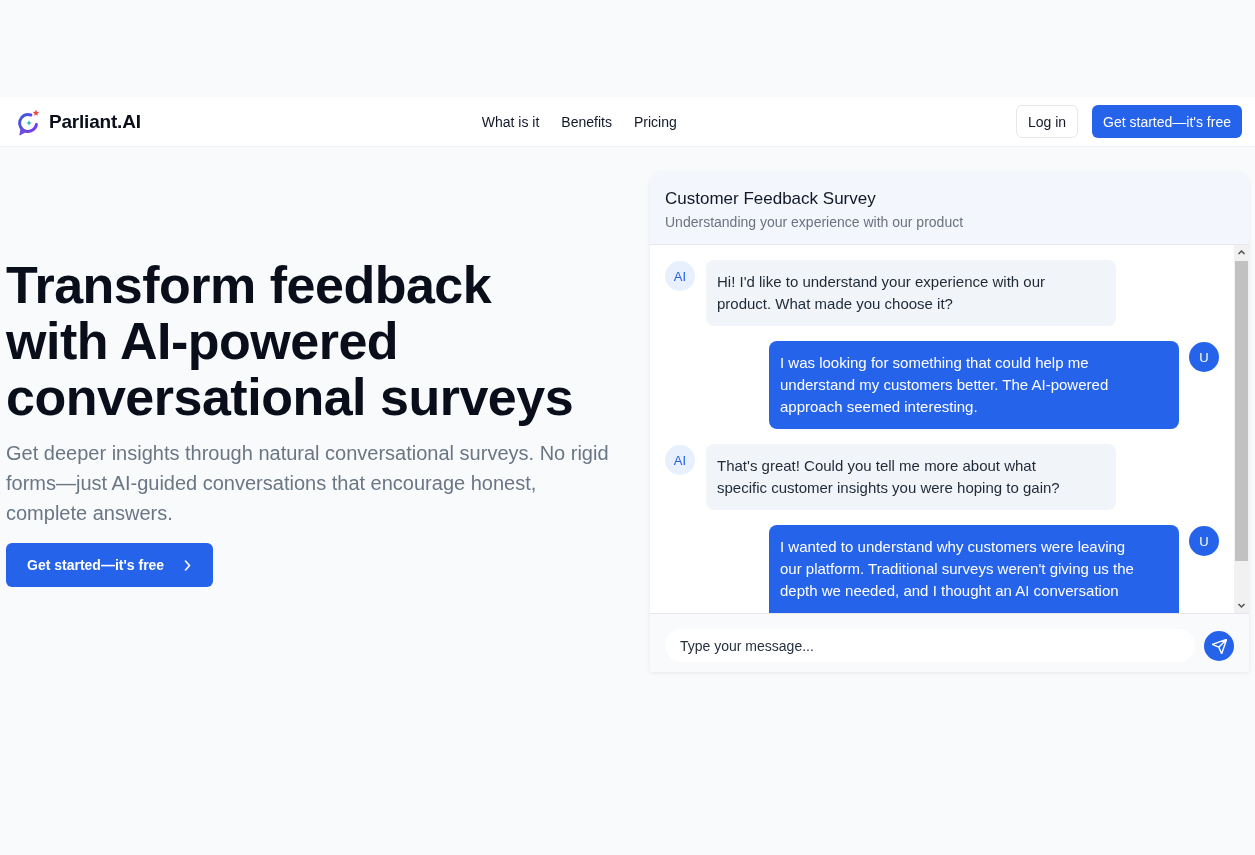  What do you see at coordinates (911, 477) in the screenshot?
I see `message-bubble: That's great! Could you tell me more about what specific customer insights you were hoping to gain?` at bounding box center [911, 477].